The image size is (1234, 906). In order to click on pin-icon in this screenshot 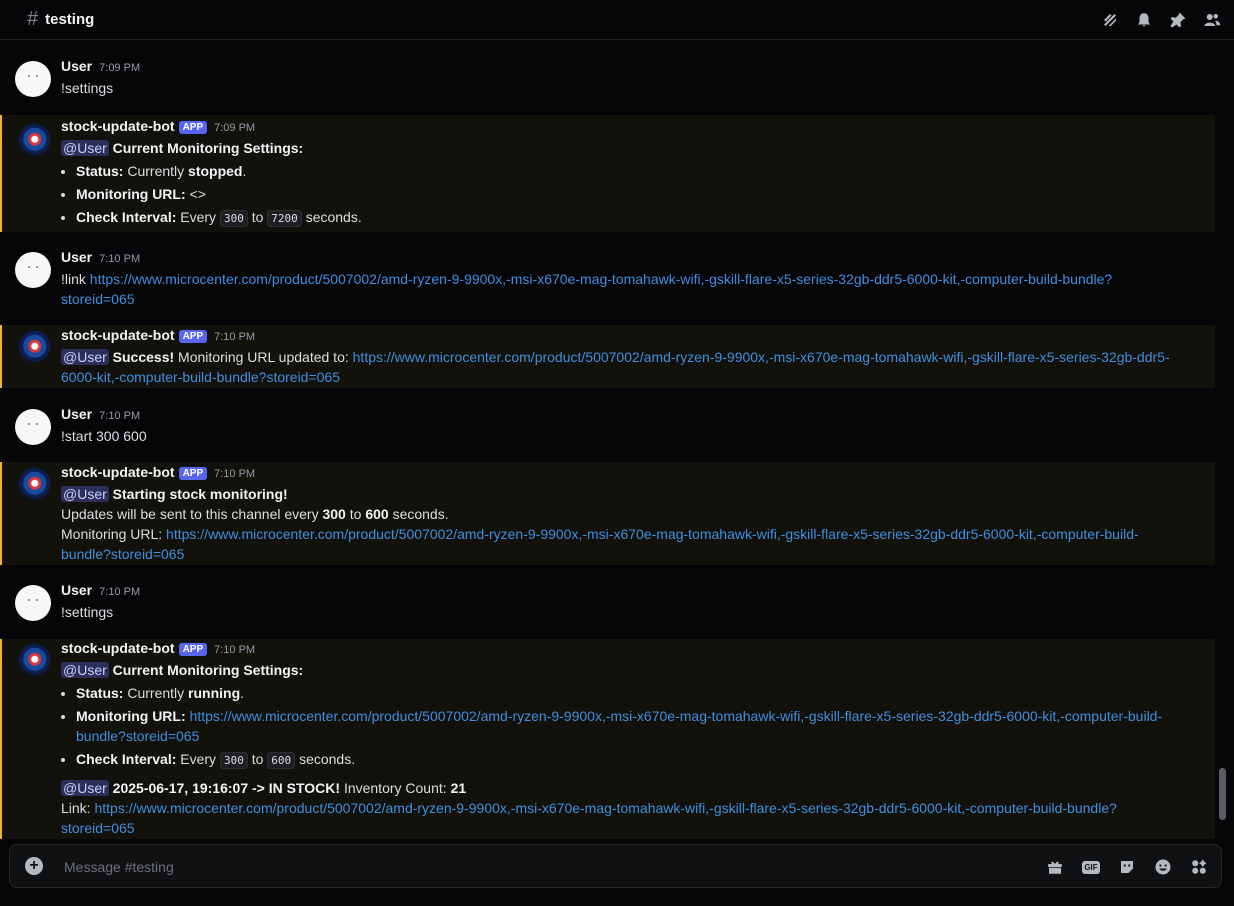, I will do `click(1178, 20)`.